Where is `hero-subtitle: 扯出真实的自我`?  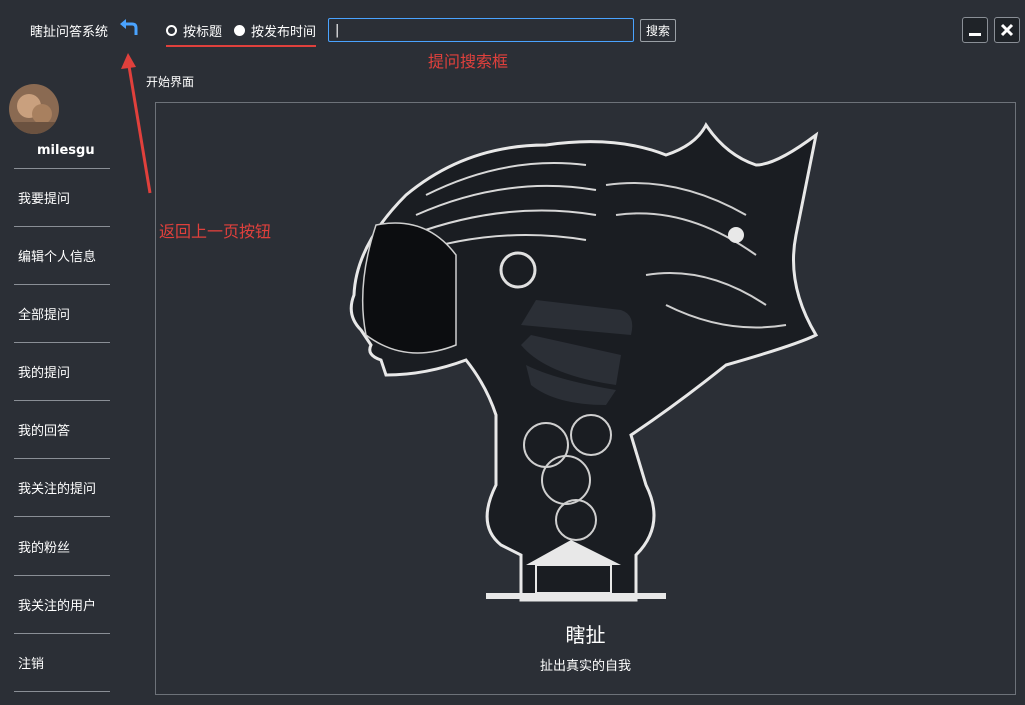
hero-subtitle: 扯出真实的自我 is located at coordinates (585, 666).